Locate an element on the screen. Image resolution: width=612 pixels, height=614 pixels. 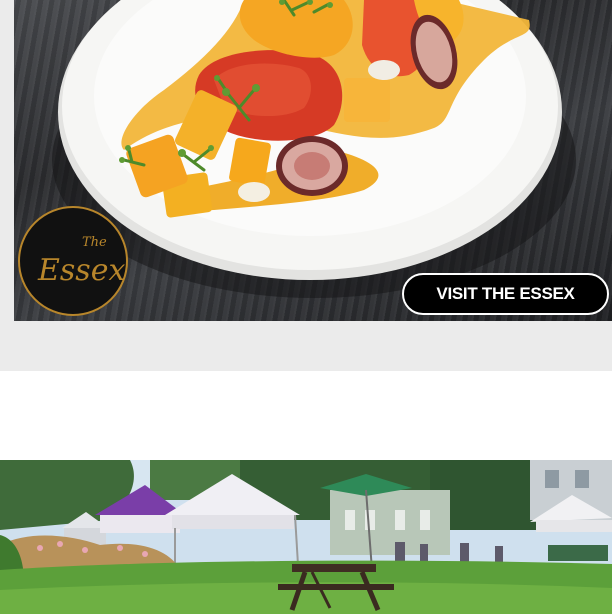
brand-logo: The Essex is located at coordinates (73, 261).